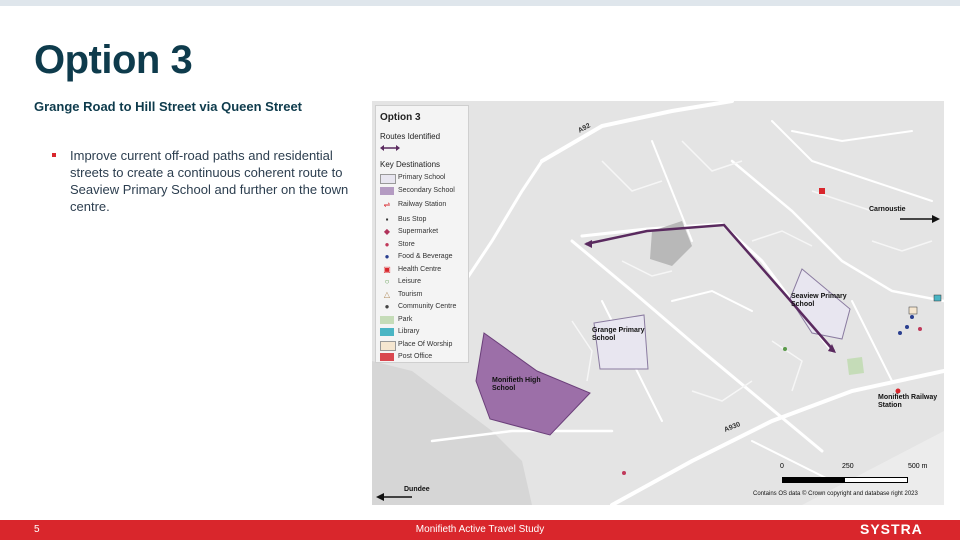 The height and width of the screenshot is (540, 960). Describe the element at coordinates (480, 3) in the screenshot. I see `top-band` at that location.